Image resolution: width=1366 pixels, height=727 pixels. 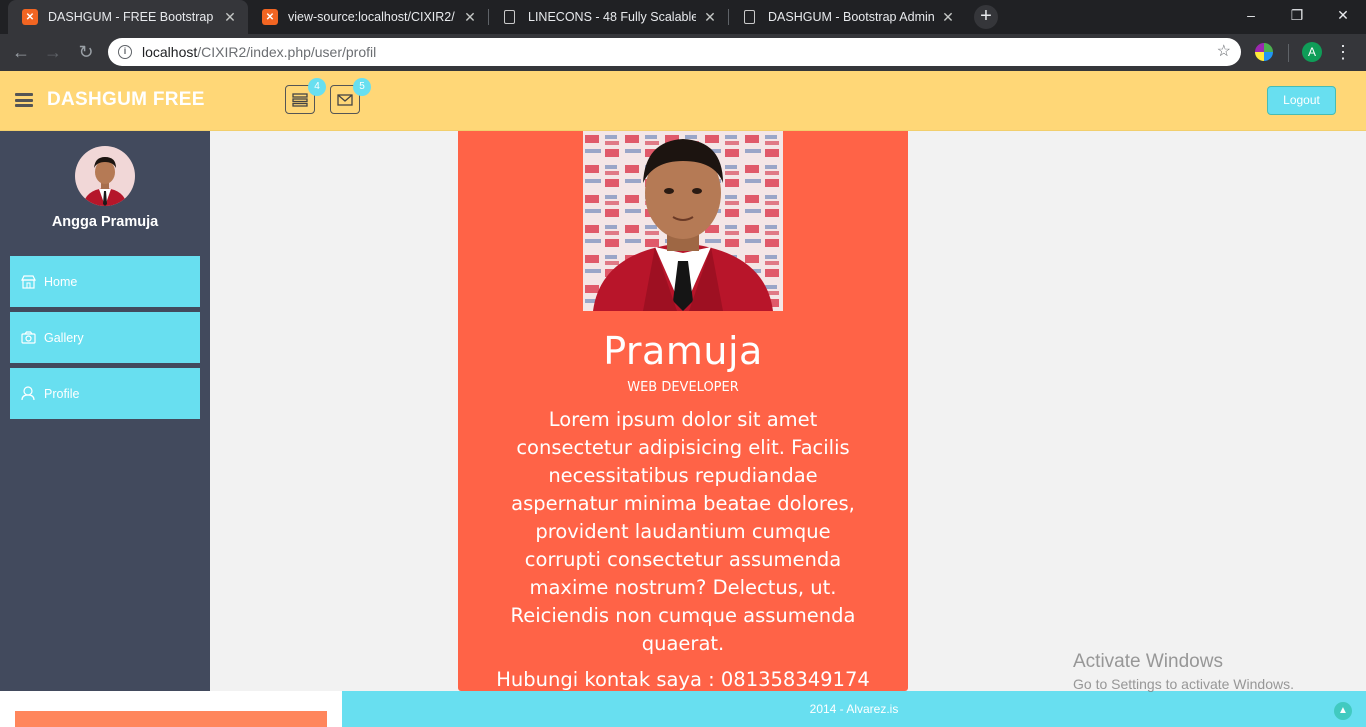 What do you see at coordinates (1148, 661) in the screenshot?
I see `watermark-title: Activate Windows` at bounding box center [1148, 661].